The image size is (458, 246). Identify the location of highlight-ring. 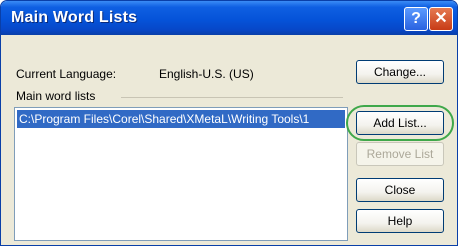
(400, 123).